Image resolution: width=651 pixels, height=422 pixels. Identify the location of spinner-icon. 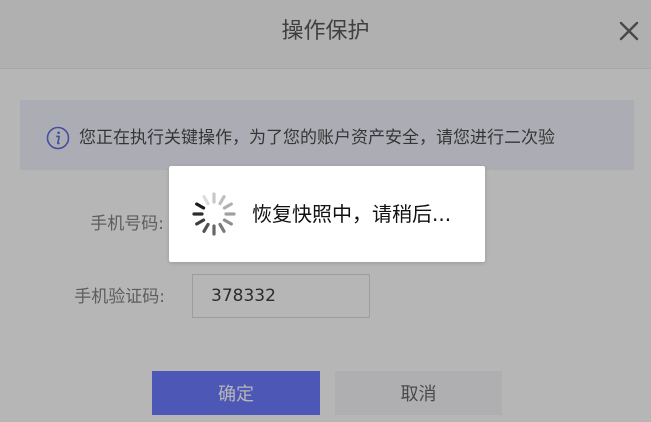
(214, 214).